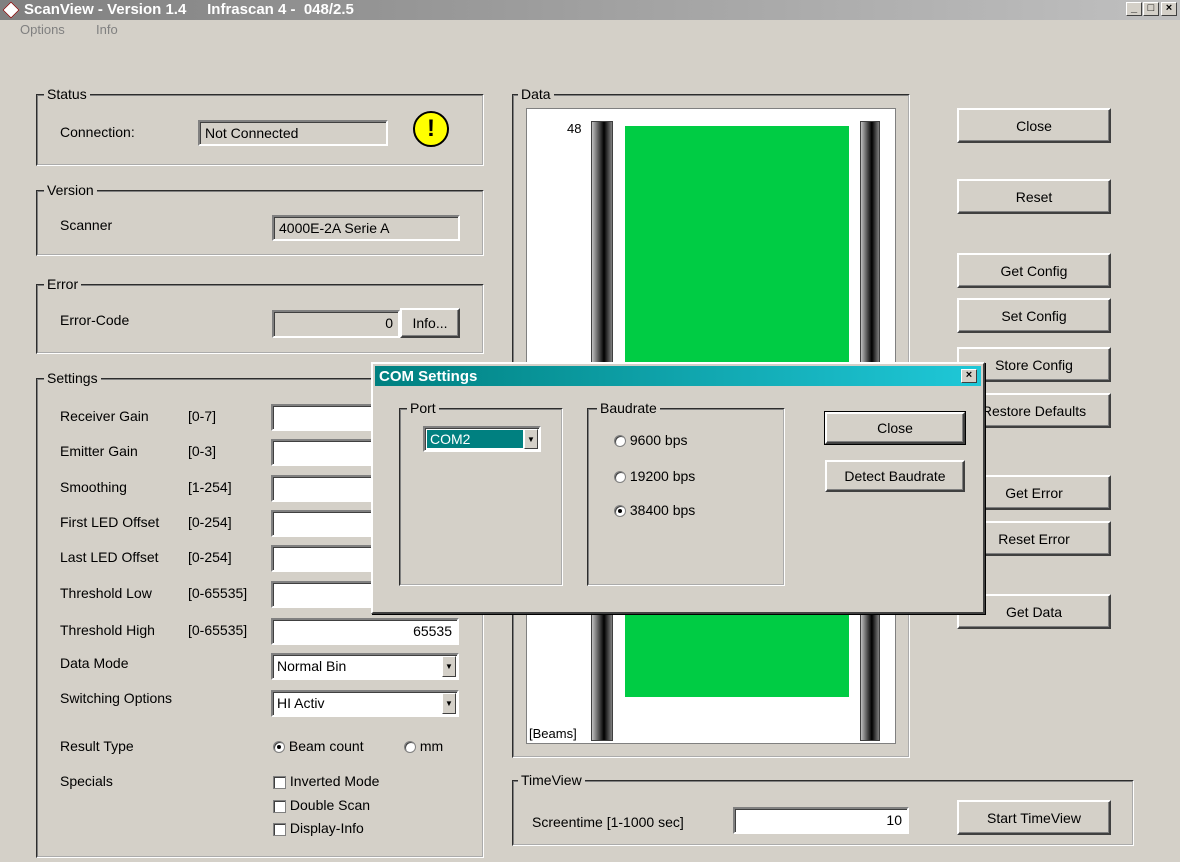  Describe the element at coordinates (293, 133) in the screenshot. I see `connection-status-field: Not Connected` at that location.